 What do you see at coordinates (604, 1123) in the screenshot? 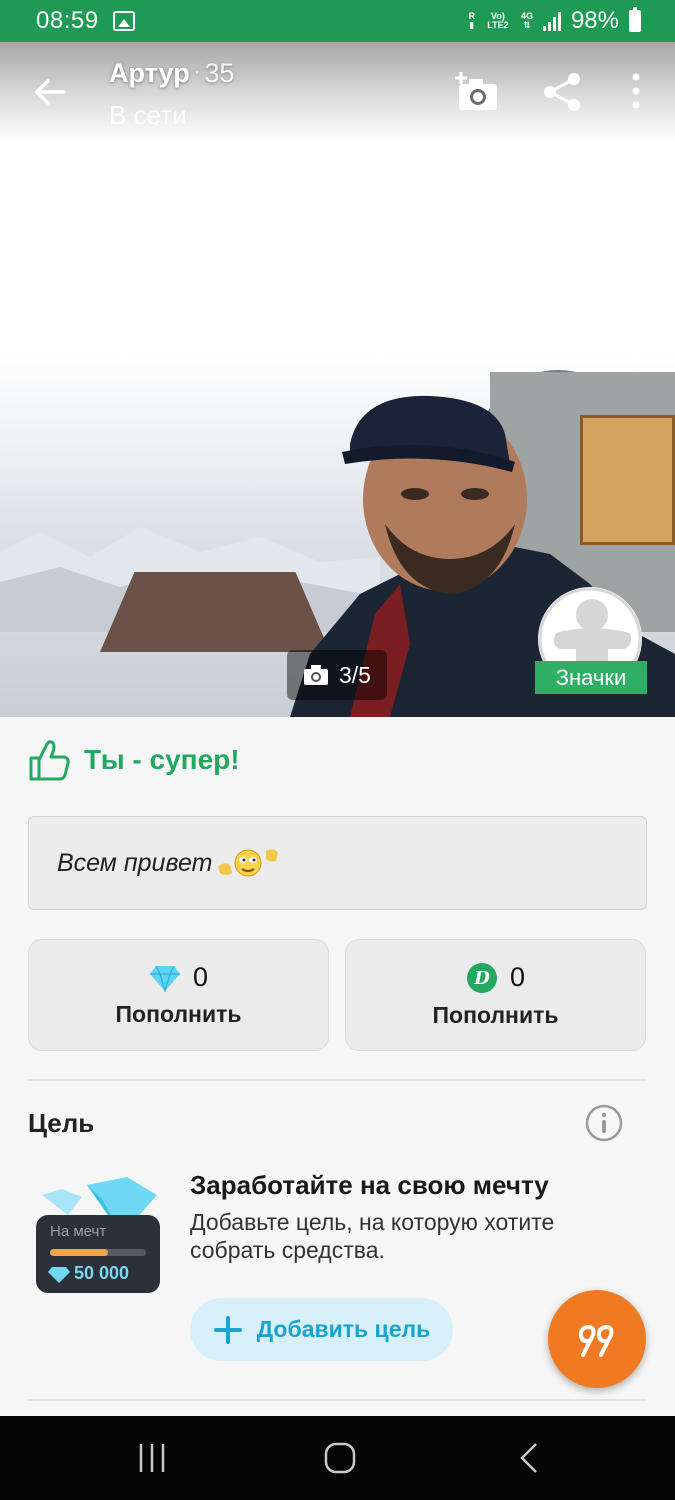
I see `info-icon` at bounding box center [604, 1123].